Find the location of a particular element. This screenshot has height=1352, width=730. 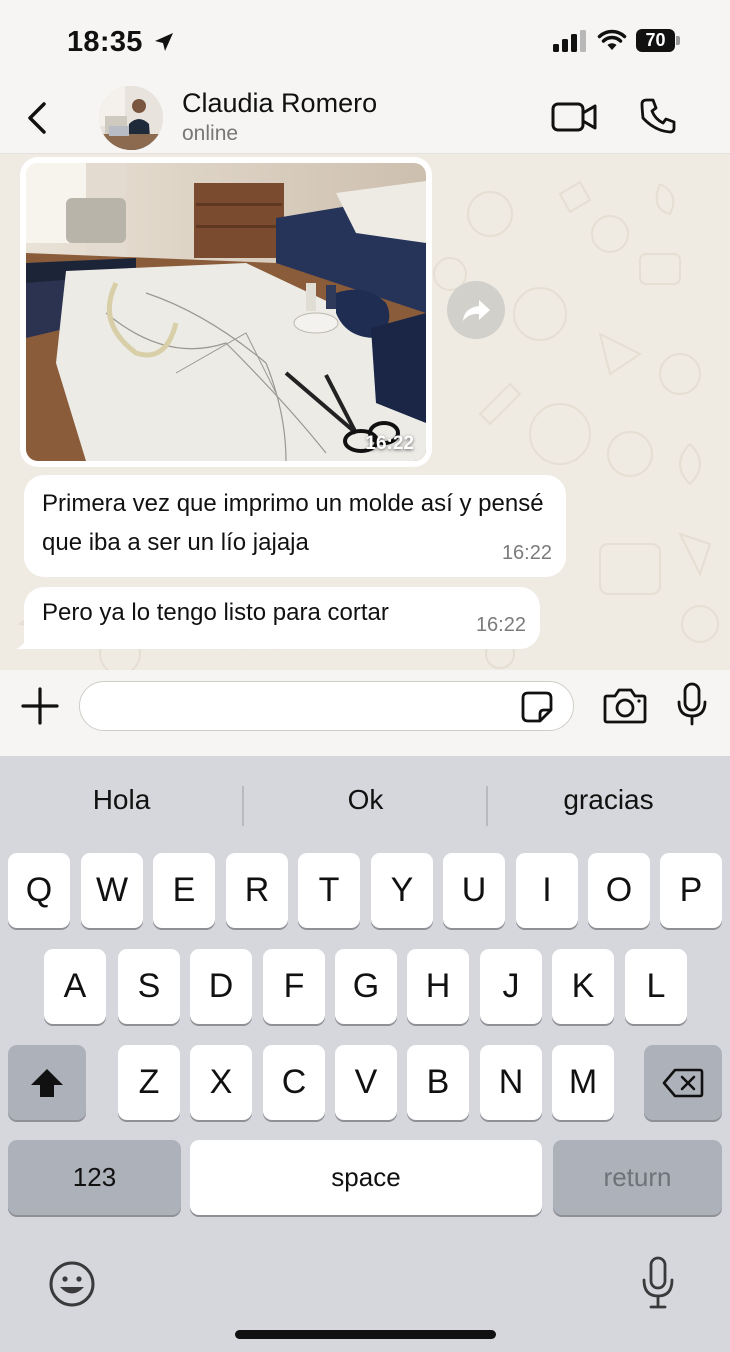

status-bar: 18:35 70 is located at coordinates (365, 40).